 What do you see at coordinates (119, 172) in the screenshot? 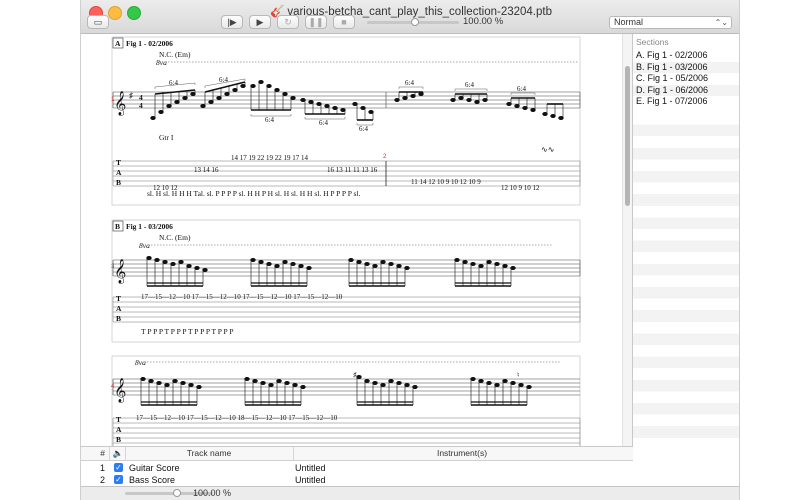
I see `tab-letter-a-a: A` at bounding box center [119, 172].